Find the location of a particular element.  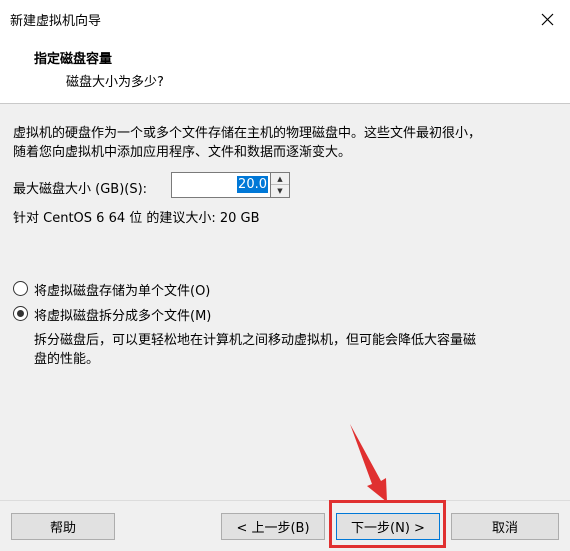

disk-size-input: 20.0 is located at coordinates (221, 185).